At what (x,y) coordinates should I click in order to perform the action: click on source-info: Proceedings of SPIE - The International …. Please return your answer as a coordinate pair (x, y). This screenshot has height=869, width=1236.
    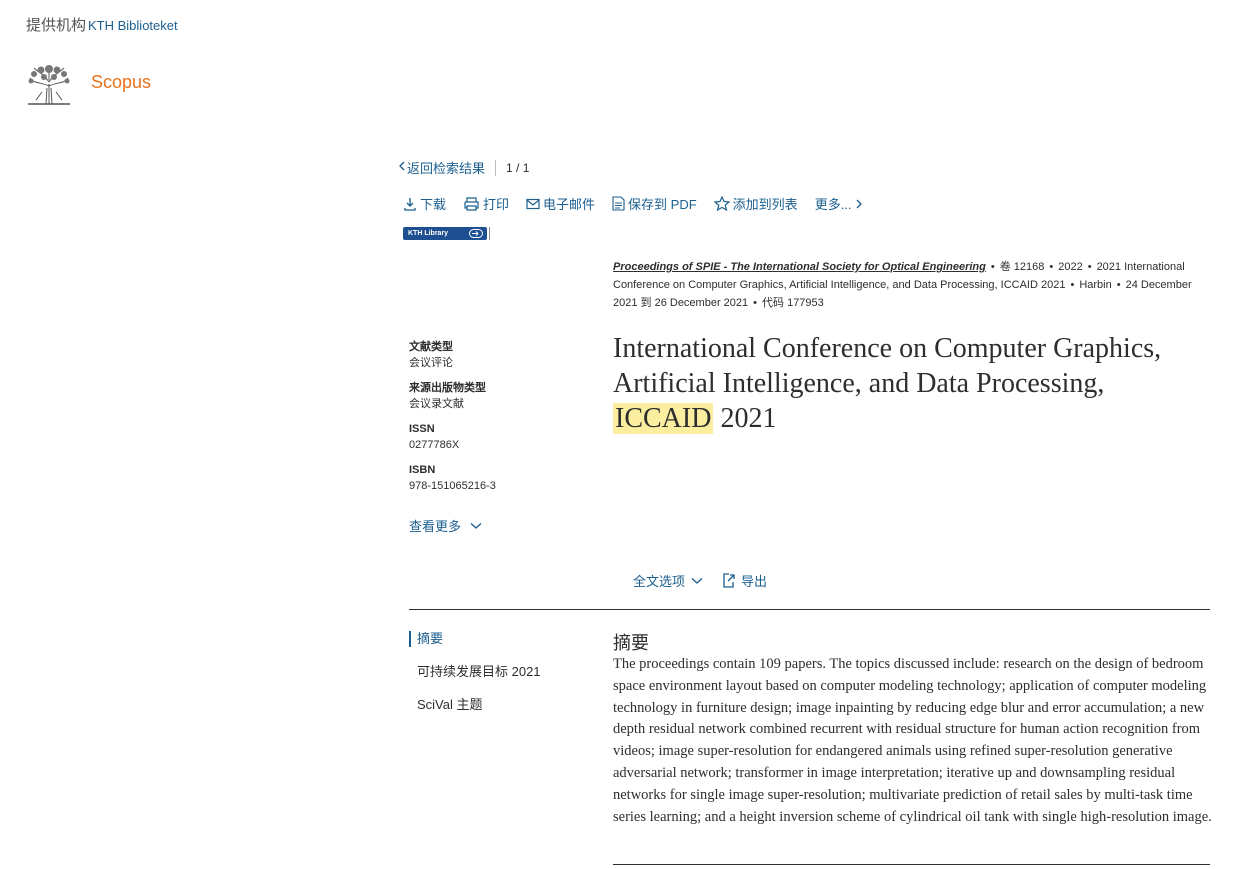
    Looking at the image, I should click on (913, 285).